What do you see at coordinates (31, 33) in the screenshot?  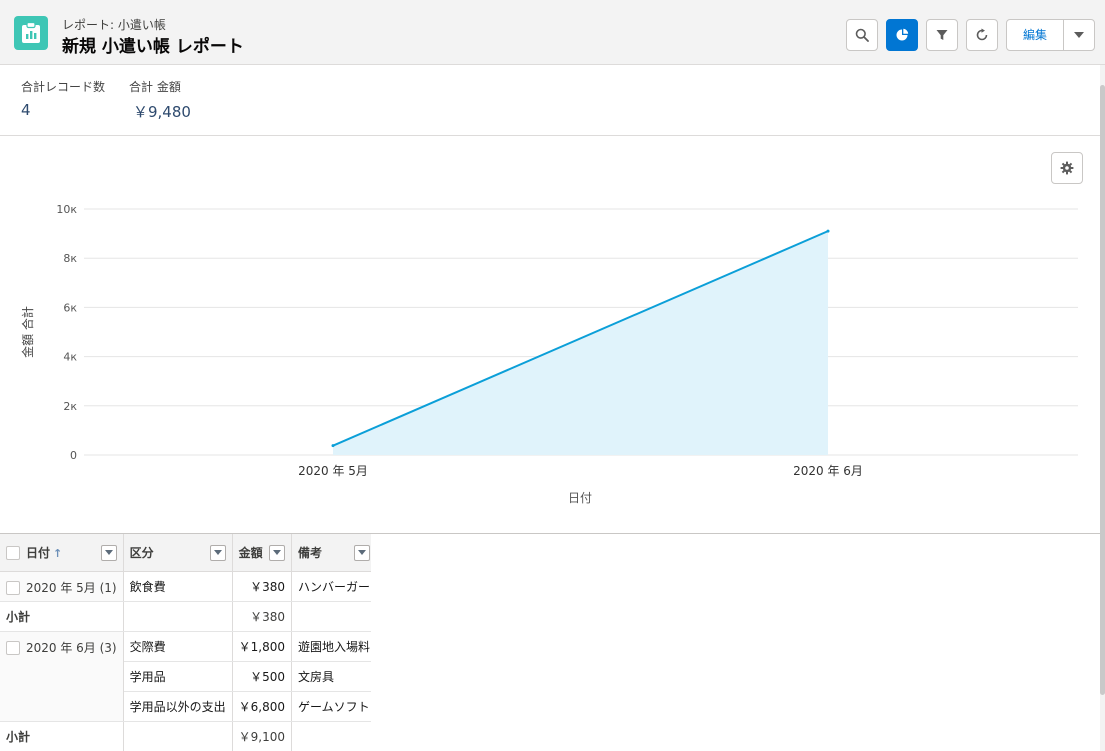 I see `report-app-icon` at bounding box center [31, 33].